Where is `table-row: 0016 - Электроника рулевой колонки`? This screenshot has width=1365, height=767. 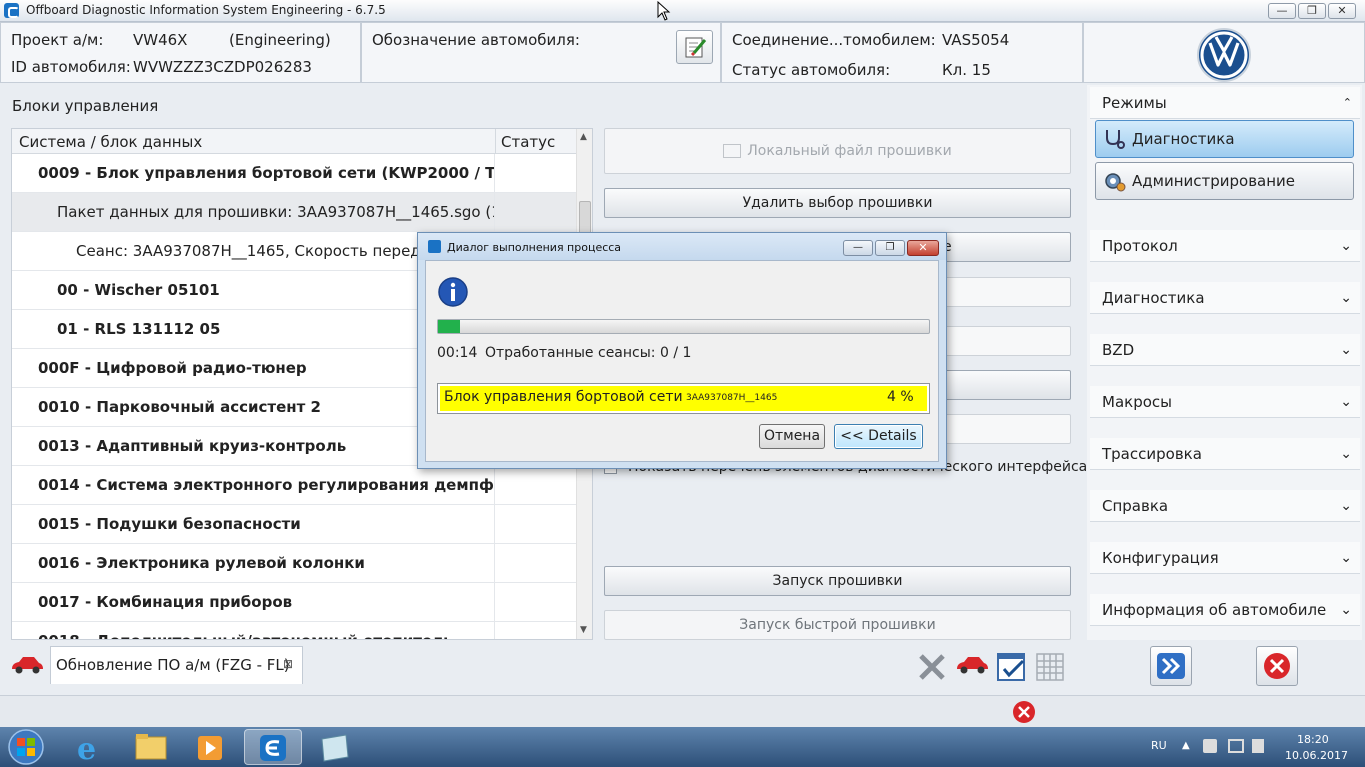
table-row: 0016 - Электроника рулевой колонки is located at coordinates (294, 563).